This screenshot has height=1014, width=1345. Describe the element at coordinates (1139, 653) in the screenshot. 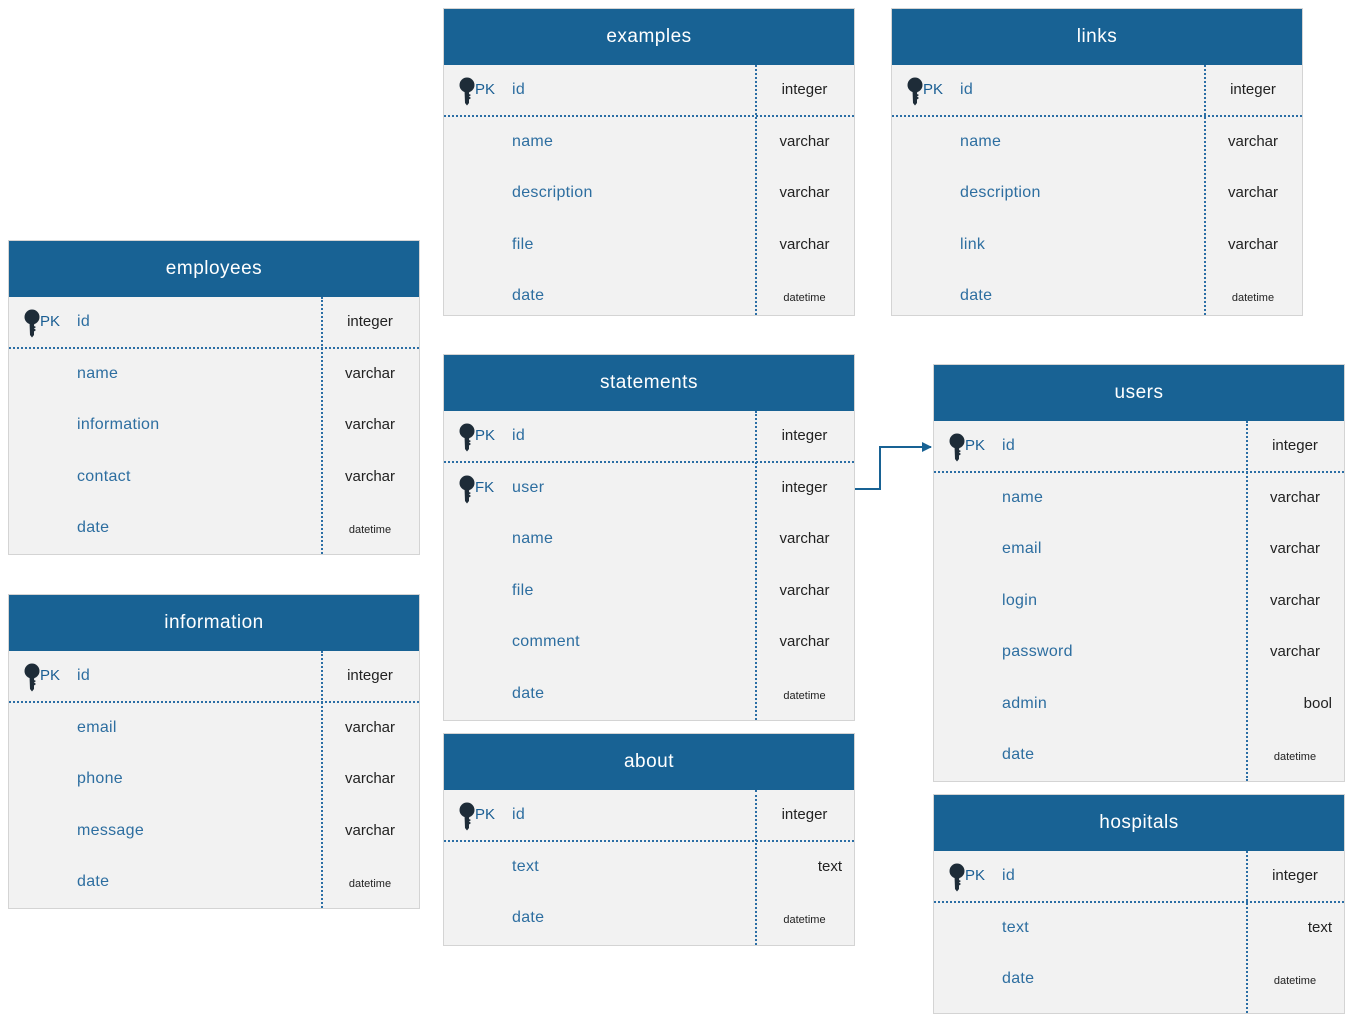

I see `field-row-password: password varchar` at that location.